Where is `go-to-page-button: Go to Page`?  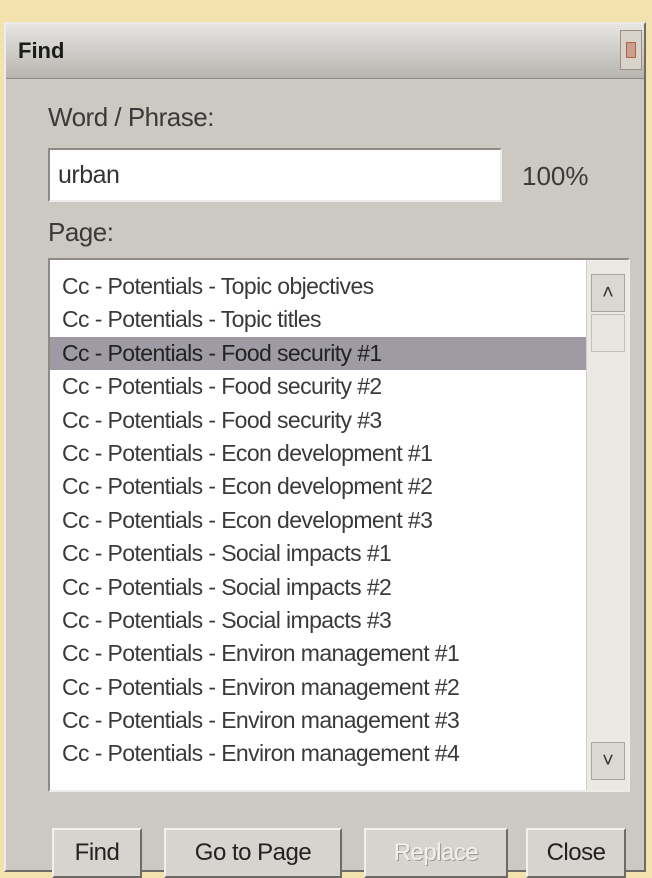
go-to-page-button: Go to Page is located at coordinates (253, 853).